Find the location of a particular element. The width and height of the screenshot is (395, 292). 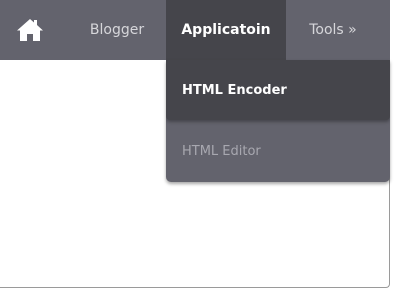

nav-item-tools: Tools » is located at coordinates (333, 30).